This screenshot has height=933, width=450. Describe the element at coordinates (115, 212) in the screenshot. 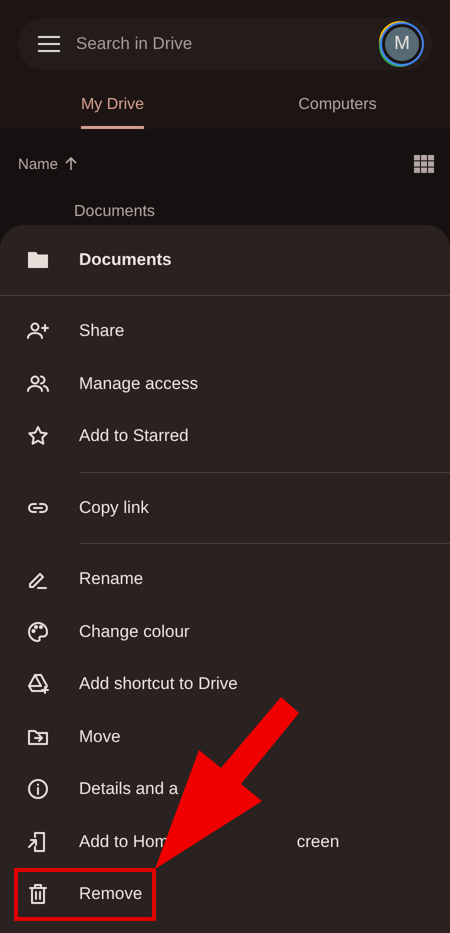

I see `file-name: Documents` at that location.